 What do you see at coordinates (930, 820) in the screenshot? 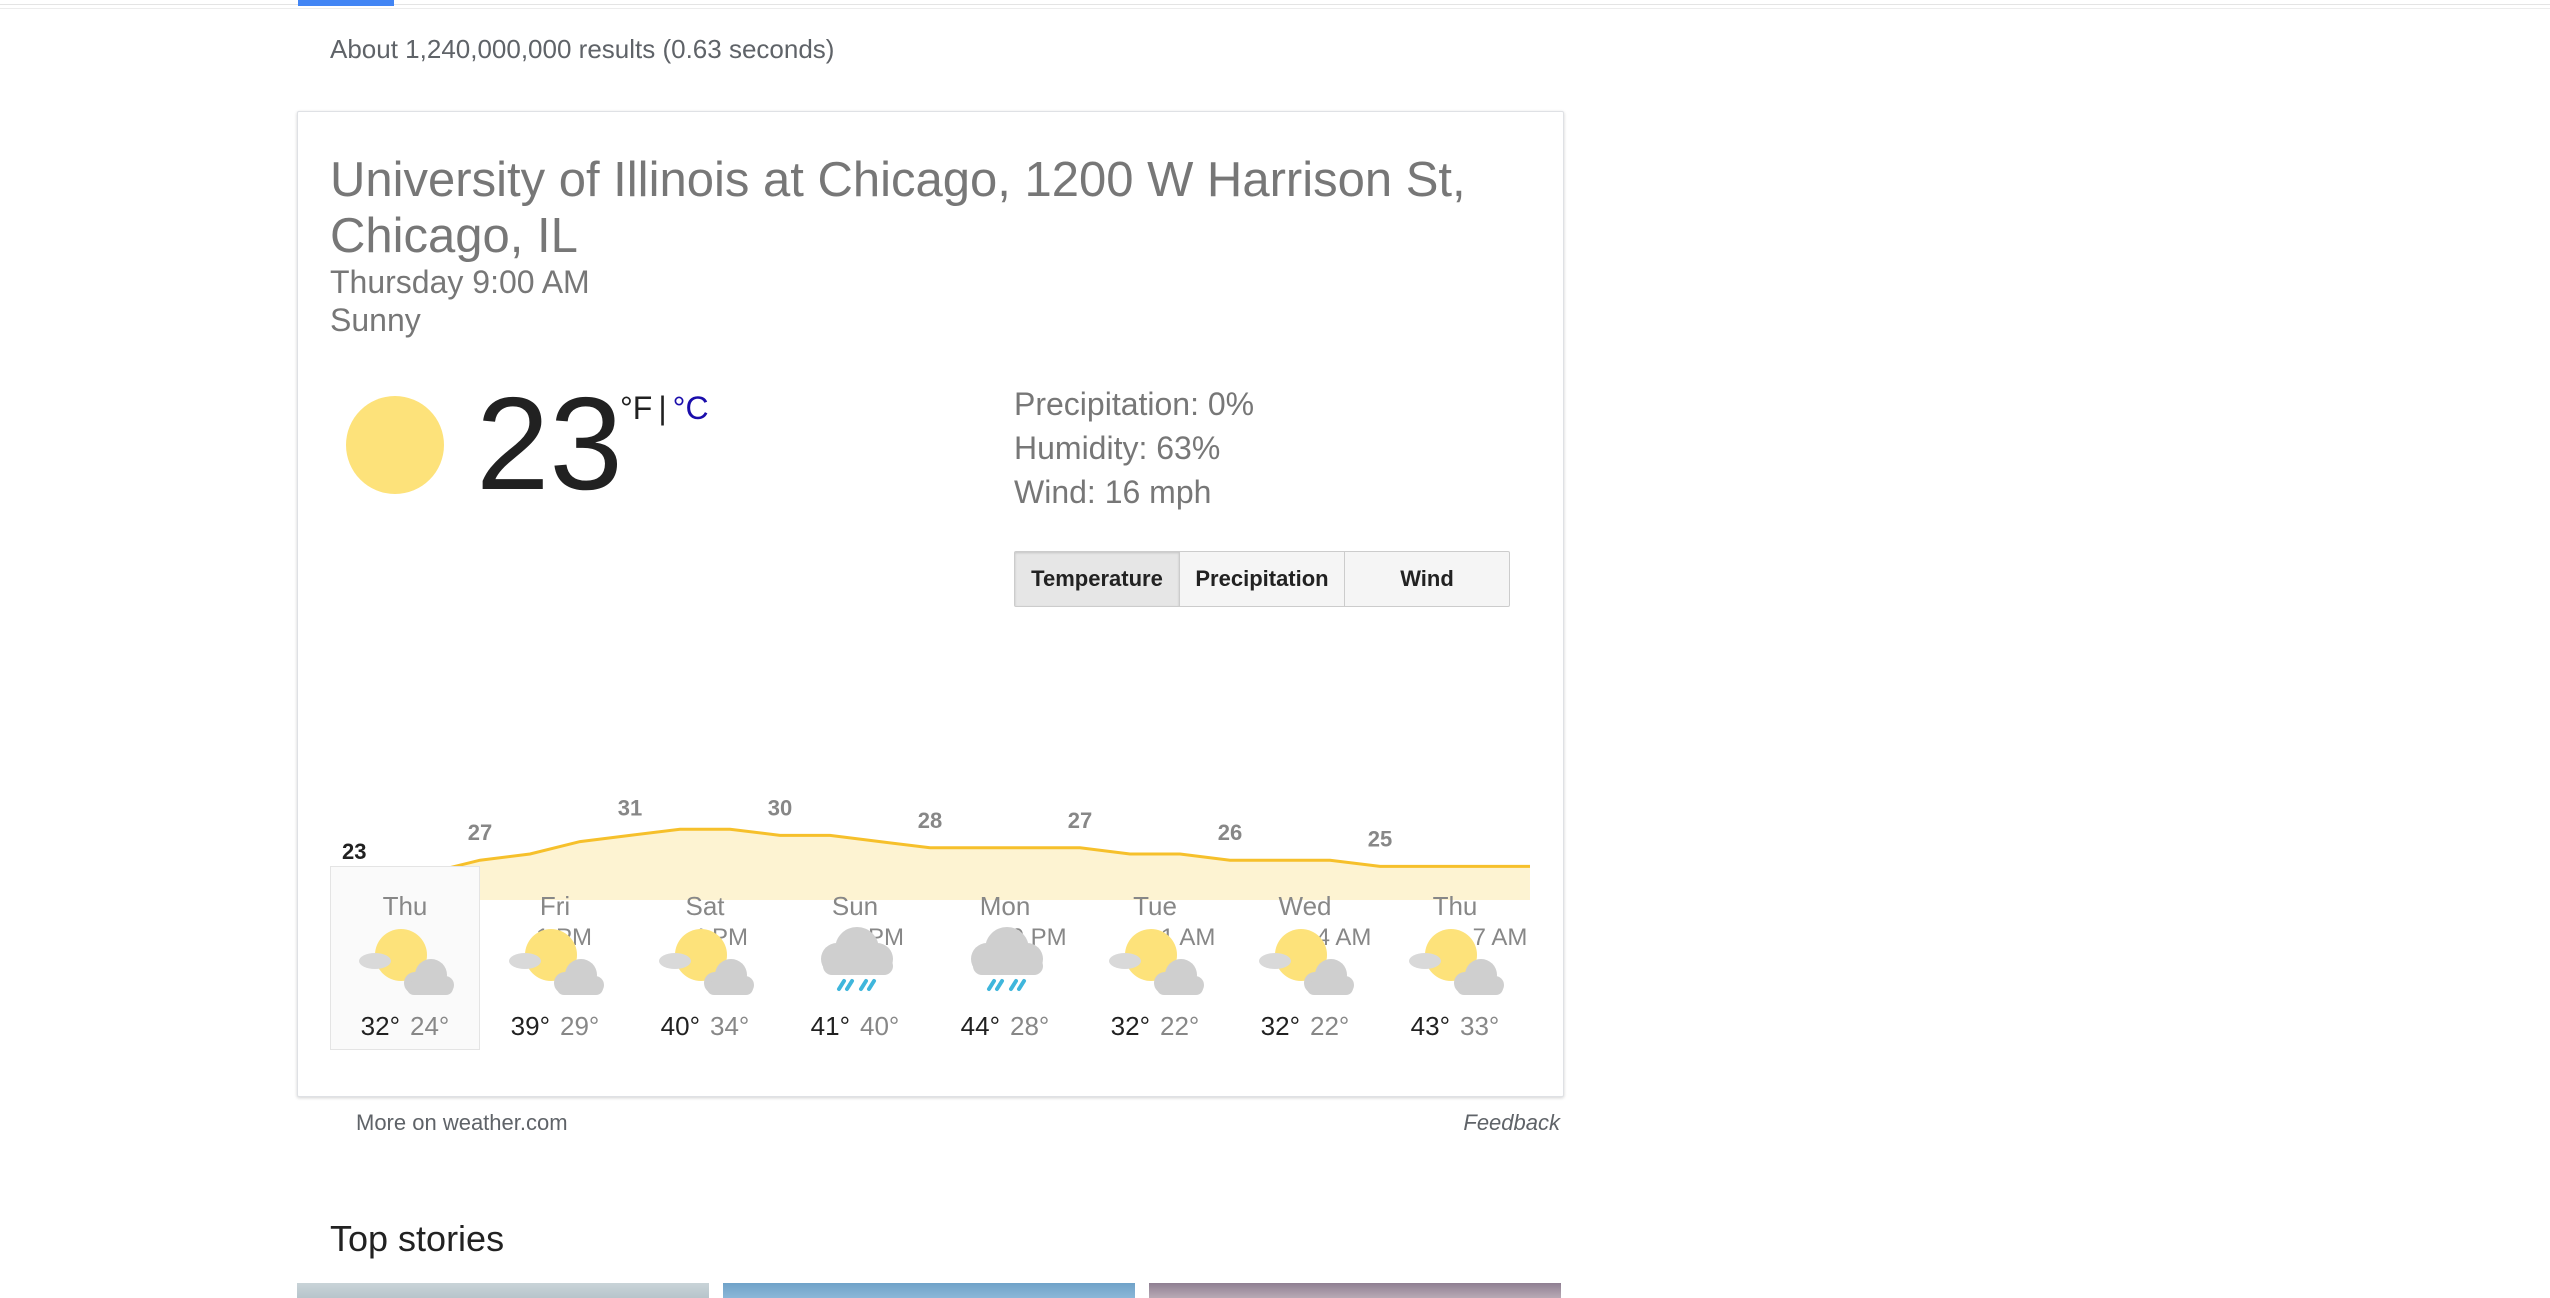
I see `temperature-point-label: 28` at bounding box center [930, 820].